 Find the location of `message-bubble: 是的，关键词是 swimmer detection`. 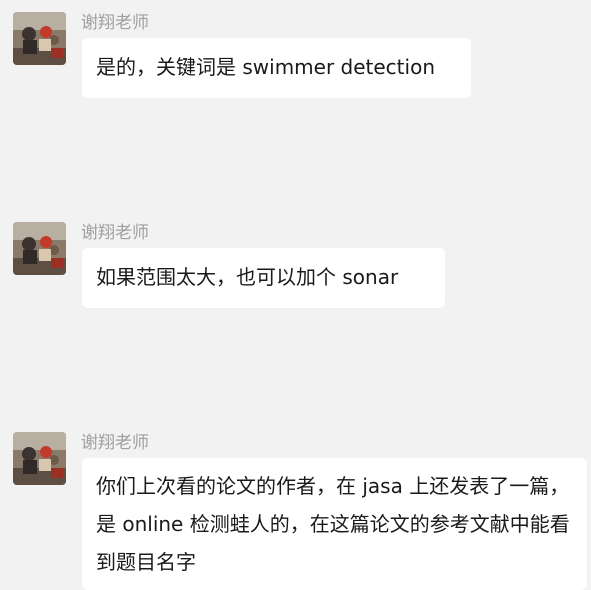

message-bubble: 是的，关键词是 swimmer detection is located at coordinates (276, 68).